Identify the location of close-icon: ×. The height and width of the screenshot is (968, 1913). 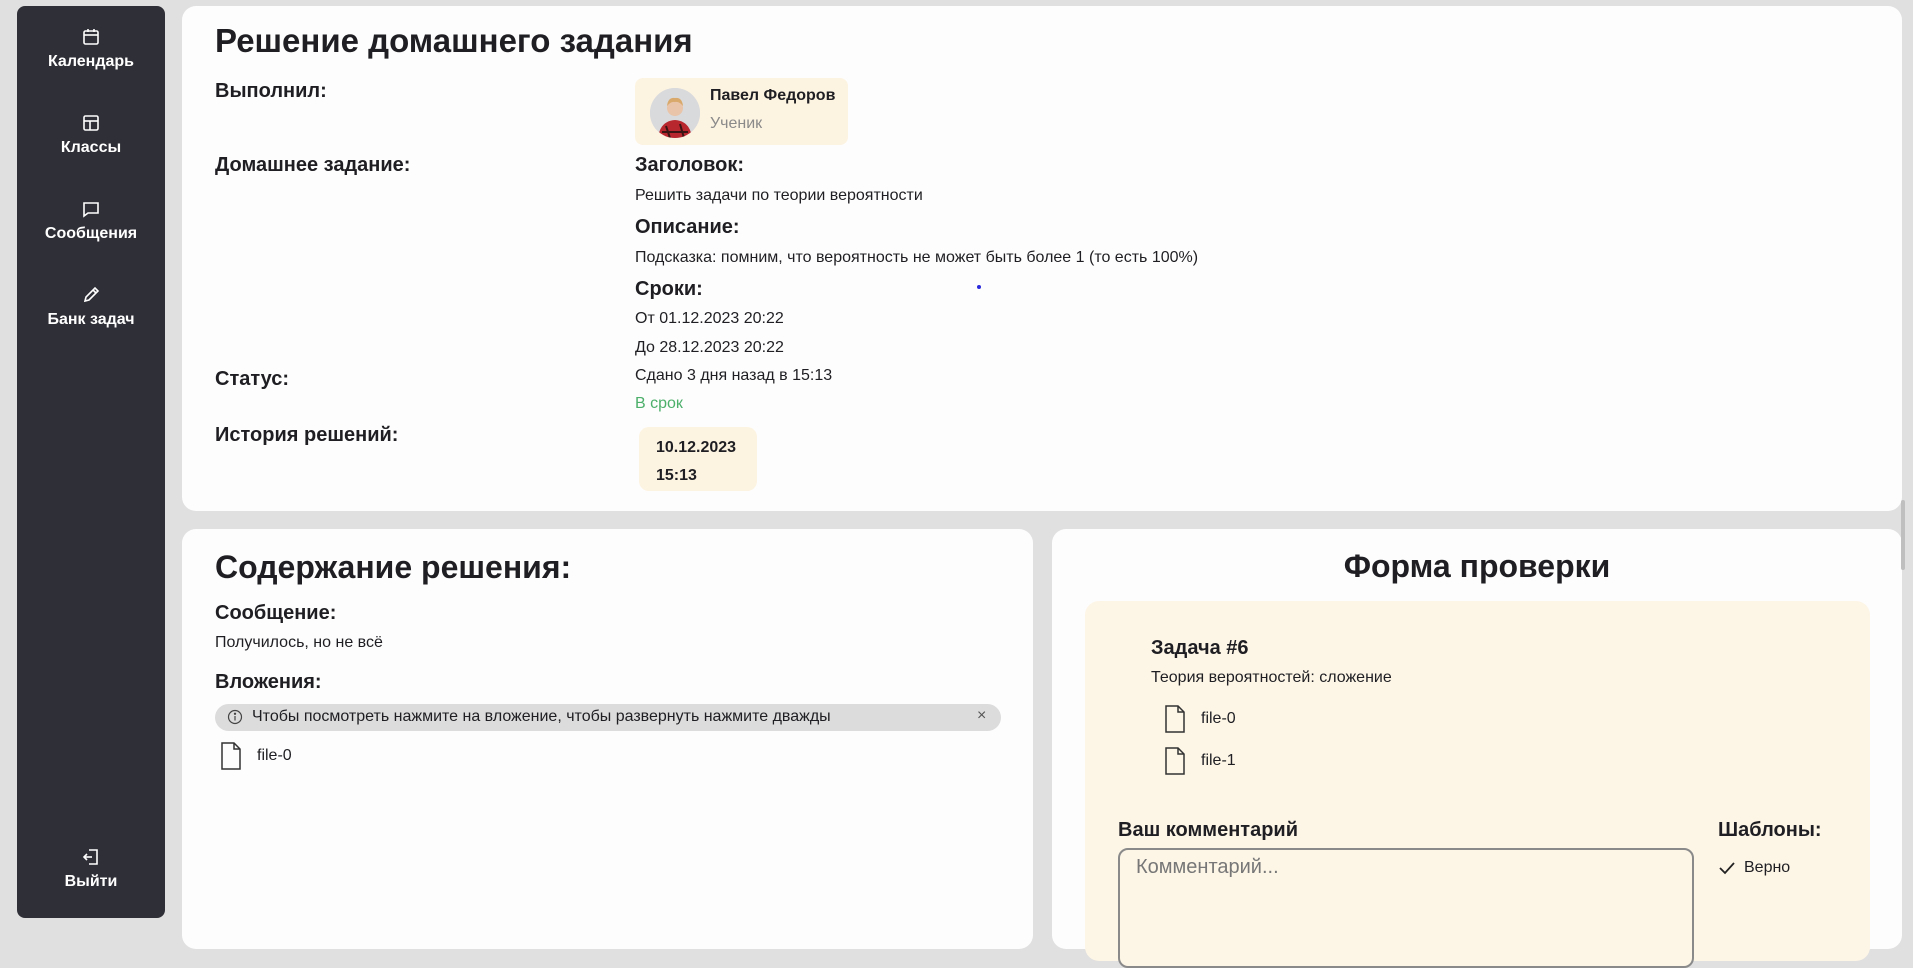
(981, 716).